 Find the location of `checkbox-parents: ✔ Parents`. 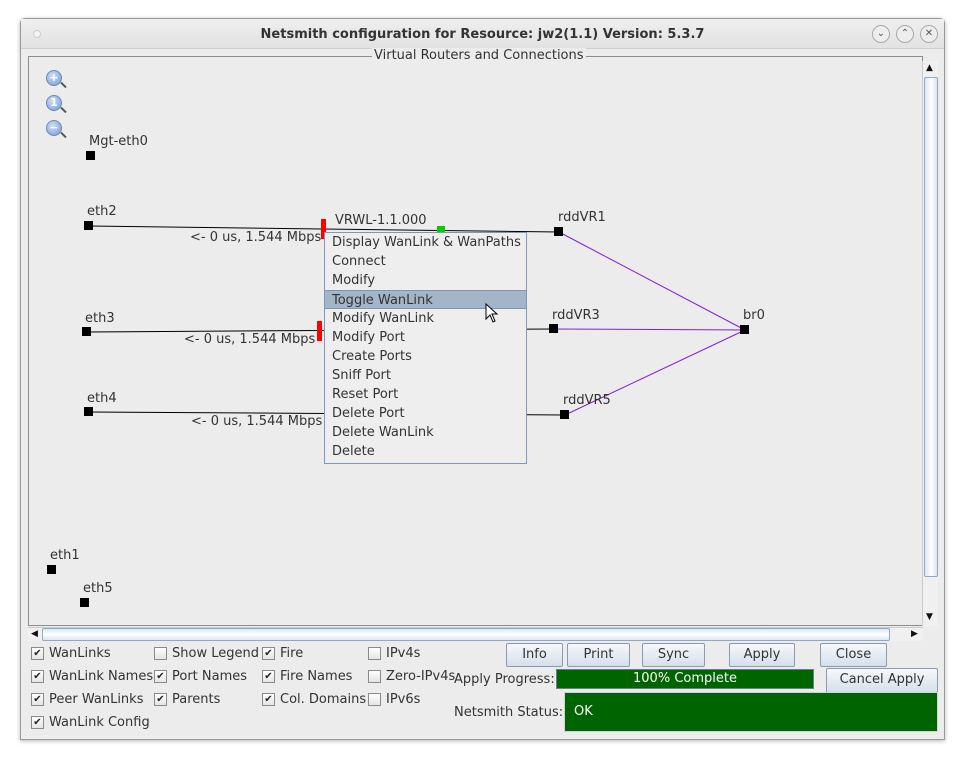

checkbox-parents: ✔ Parents is located at coordinates (187, 700).